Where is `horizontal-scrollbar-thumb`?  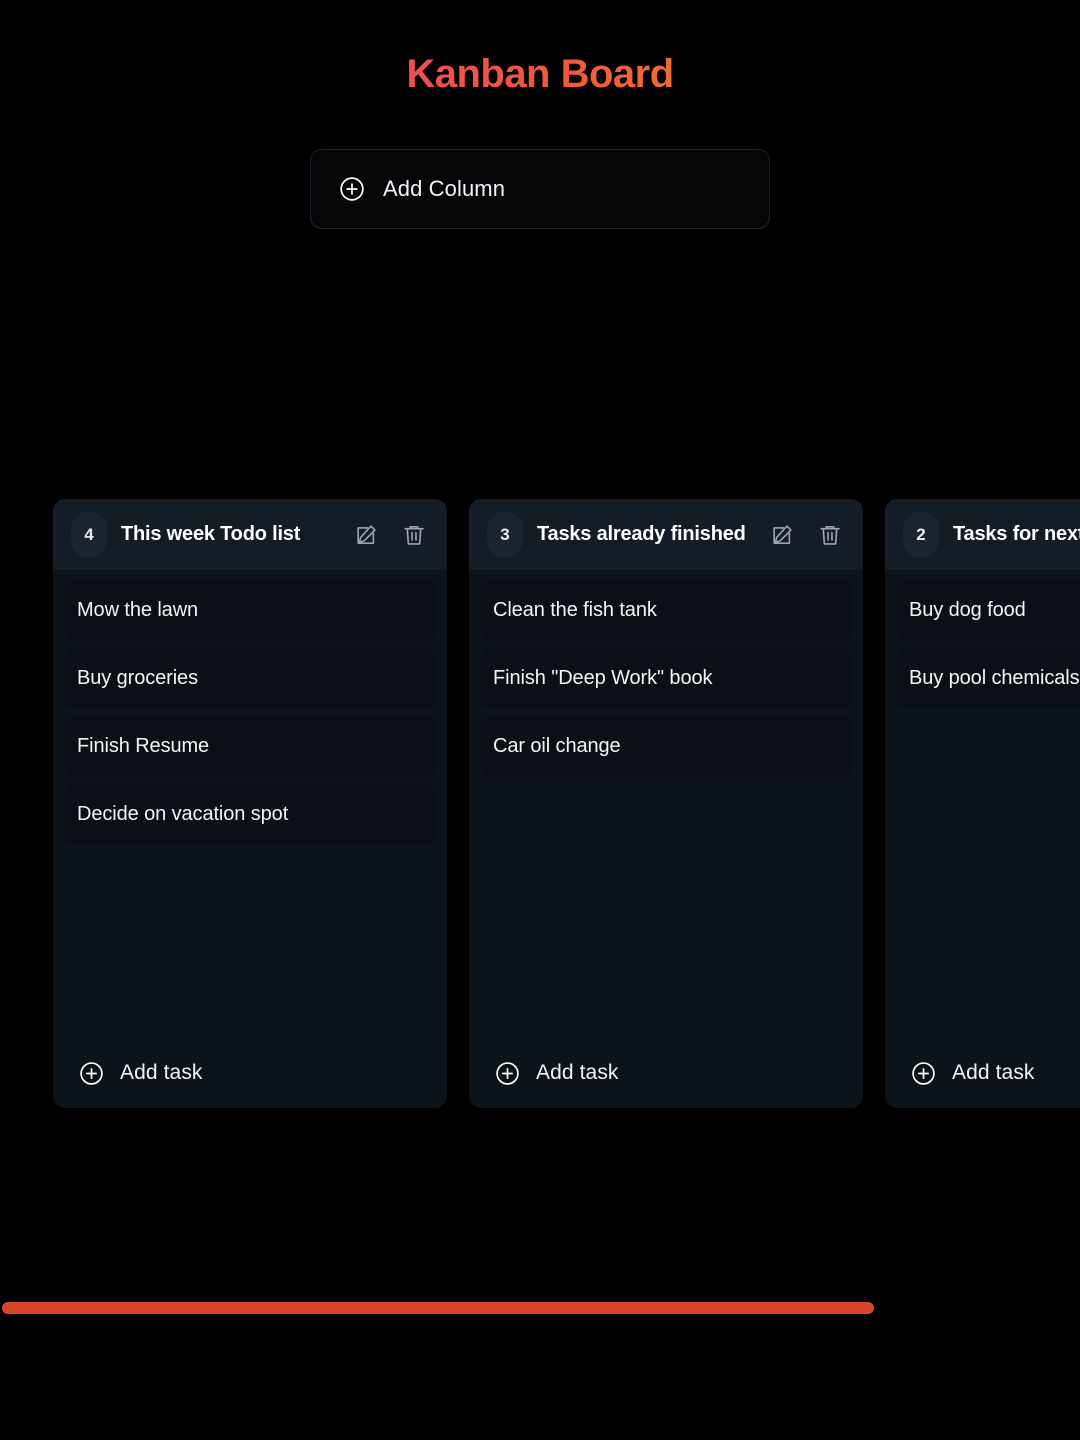 horizontal-scrollbar-thumb is located at coordinates (438, 1308).